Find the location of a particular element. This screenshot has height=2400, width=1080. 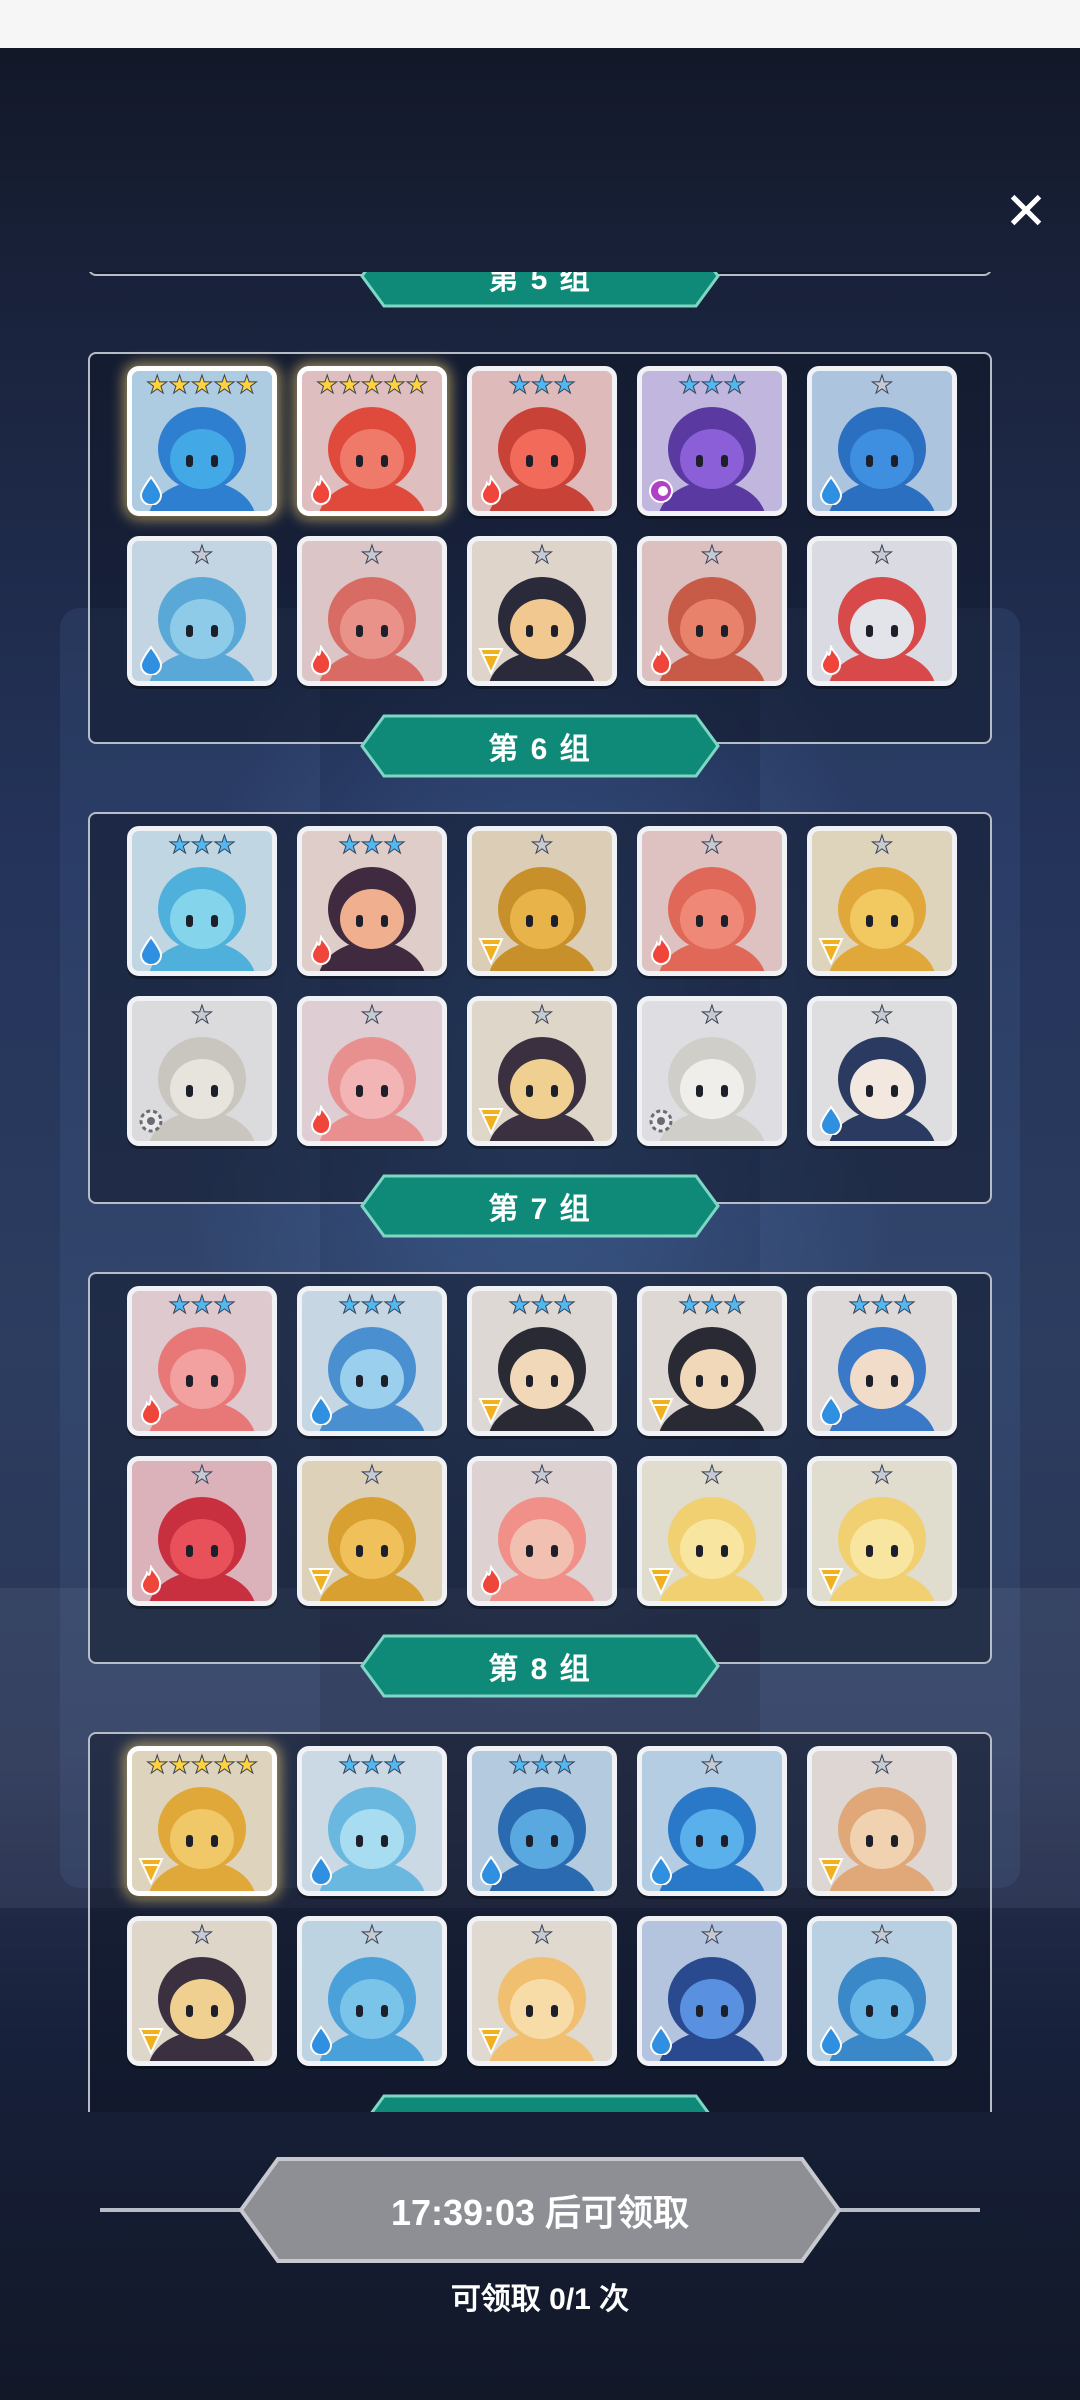

claim-button-label: 17:39:03 后可领取 is located at coordinates (540, 2212).